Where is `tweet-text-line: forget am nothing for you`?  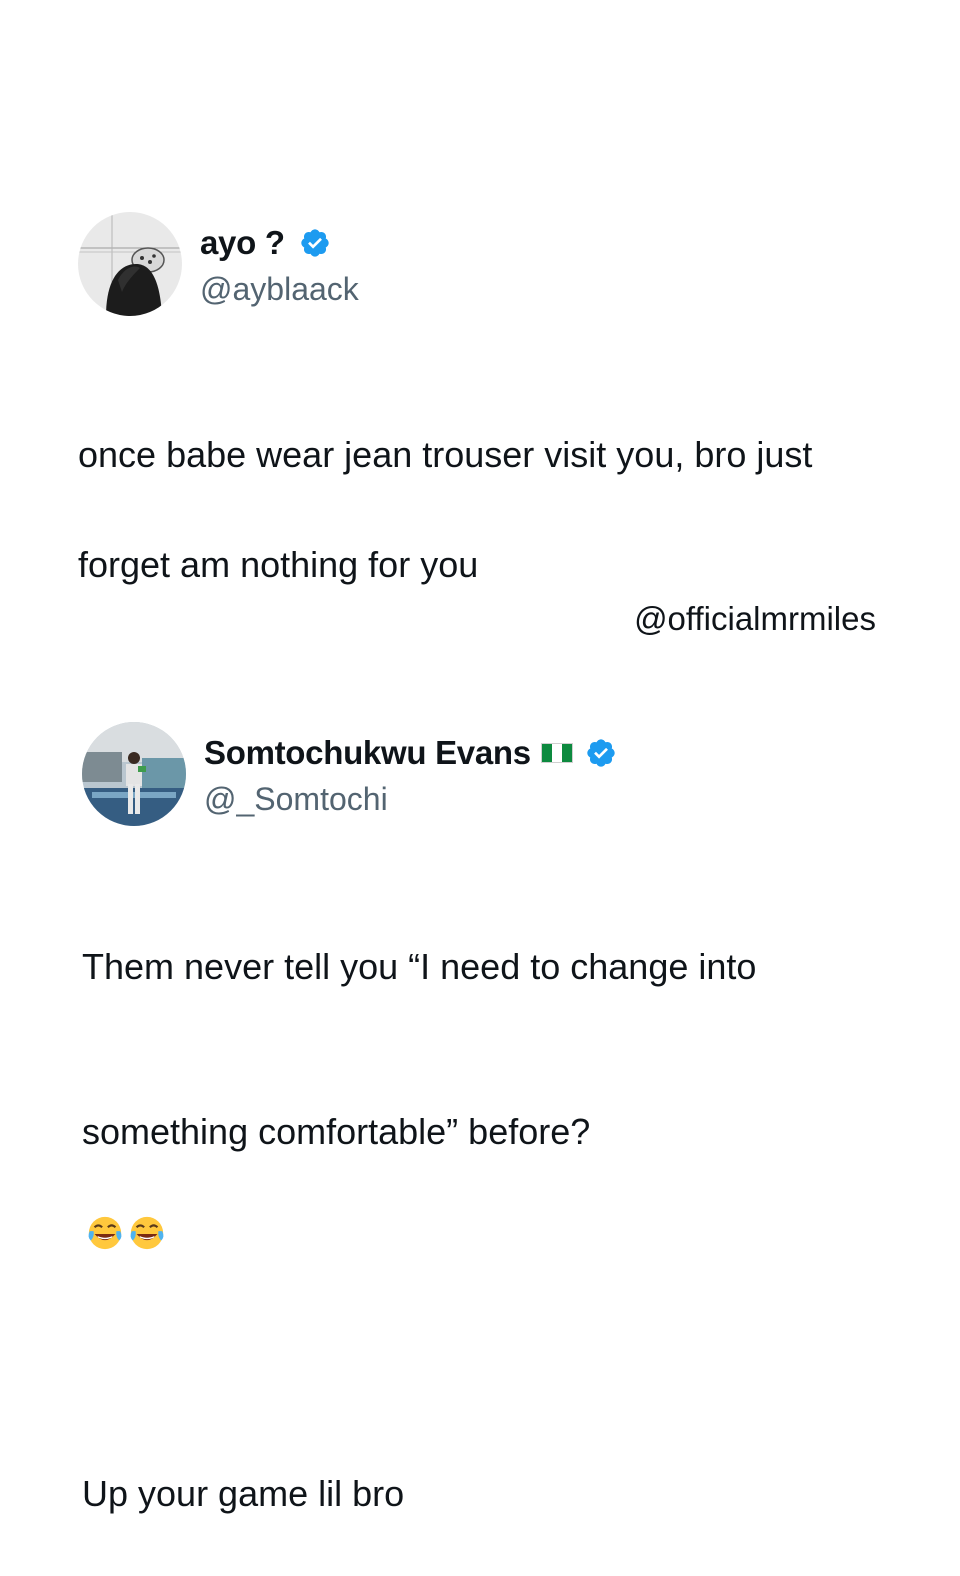
tweet-text-line: forget am nothing for you is located at coordinates (278, 564).